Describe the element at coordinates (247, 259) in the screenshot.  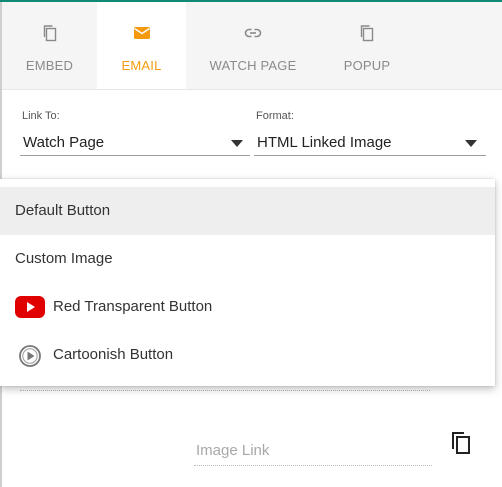
I see `option-custom-image: Custom Image` at that location.